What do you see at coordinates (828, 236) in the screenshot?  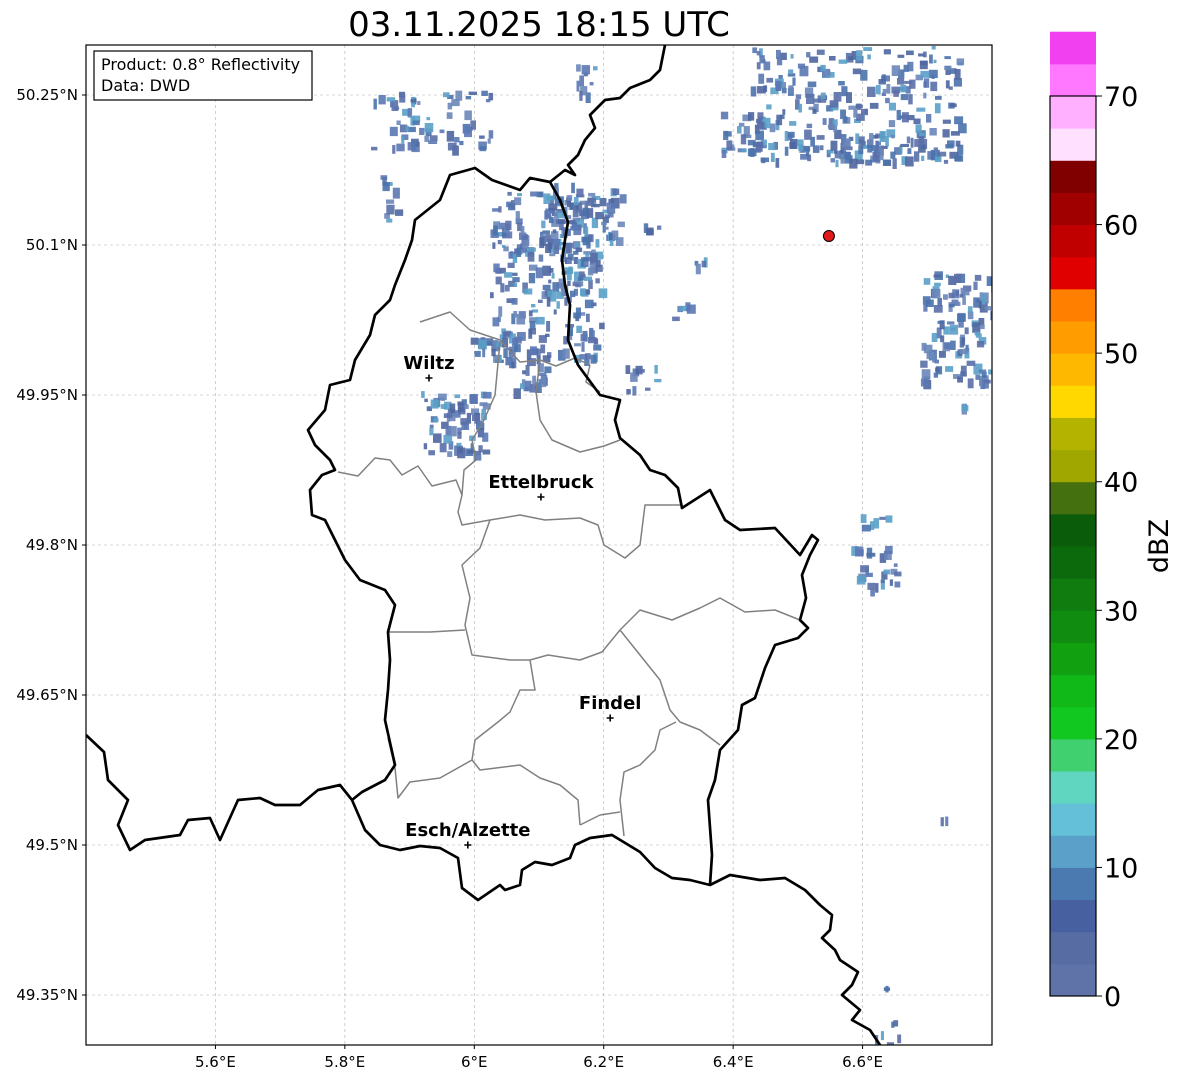 I see `radar-site-marker` at bounding box center [828, 236].